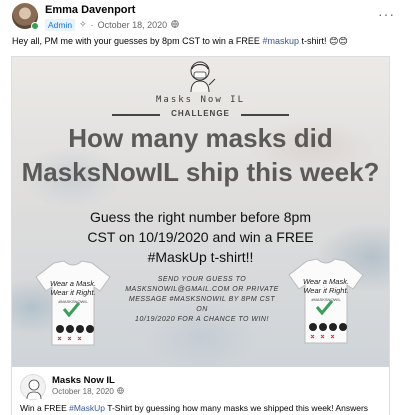 Image resolution: width=405 pixels, height=415 pixels. What do you see at coordinates (200, 100) in the screenshot?
I see `brand-title: Masks Now IL` at bounding box center [200, 100].